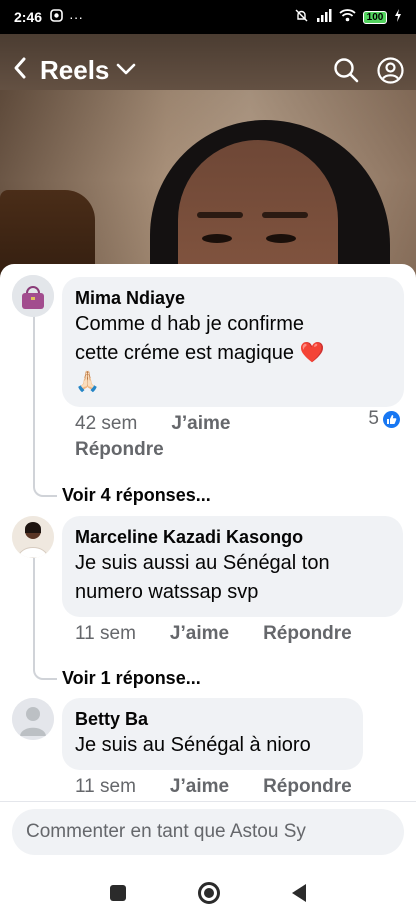 This screenshot has width=416, height=924. What do you see at coordinates (368, 70) in the screenshot?
I see `header-actions` at bounding box center [368, 70].